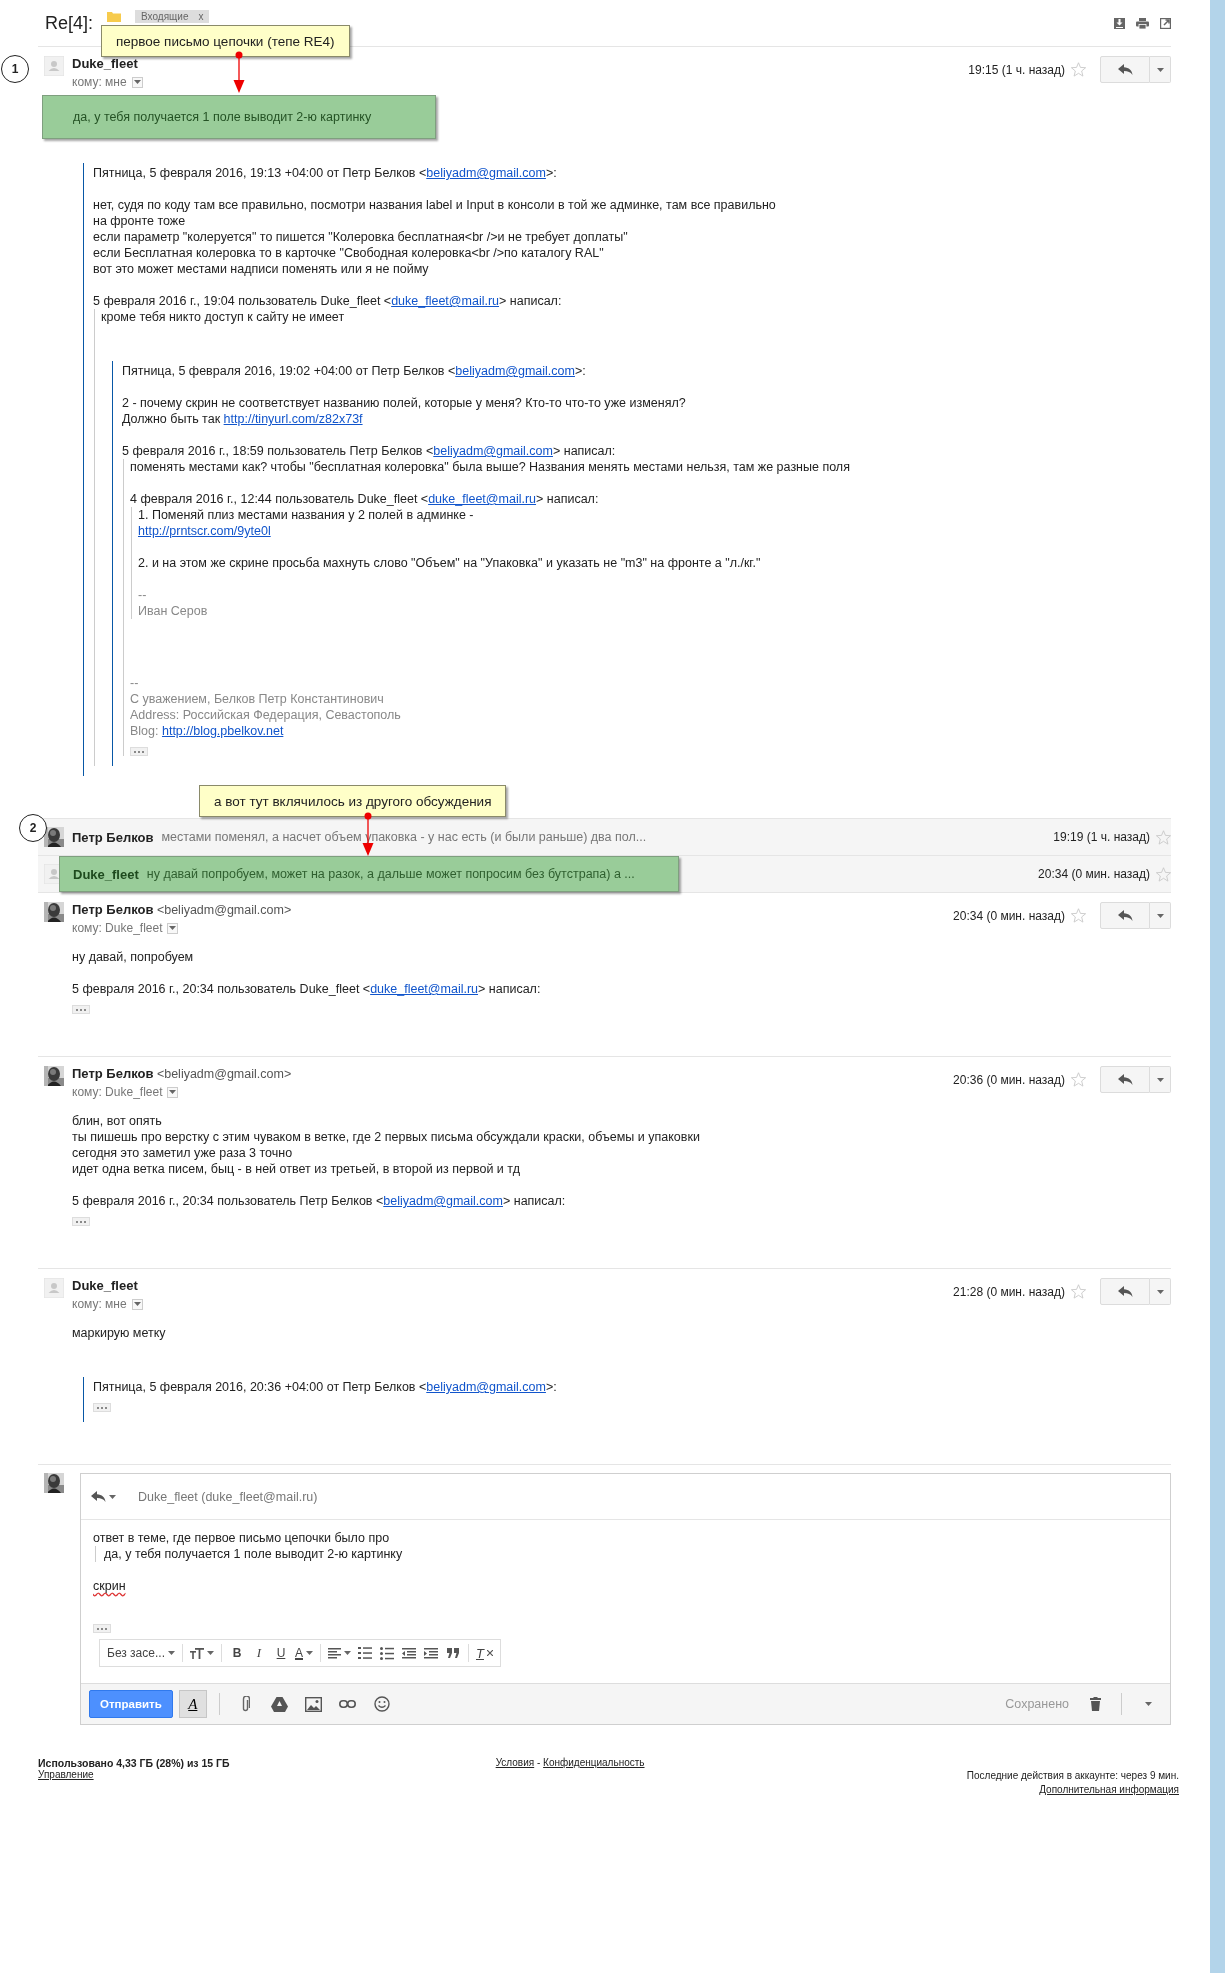 This screenshot has height=1973, width=1225. What do you see at coordinates (237, 1653) in the screenshot?
I see `bold-button: B` at bounding box center [237, 1653].